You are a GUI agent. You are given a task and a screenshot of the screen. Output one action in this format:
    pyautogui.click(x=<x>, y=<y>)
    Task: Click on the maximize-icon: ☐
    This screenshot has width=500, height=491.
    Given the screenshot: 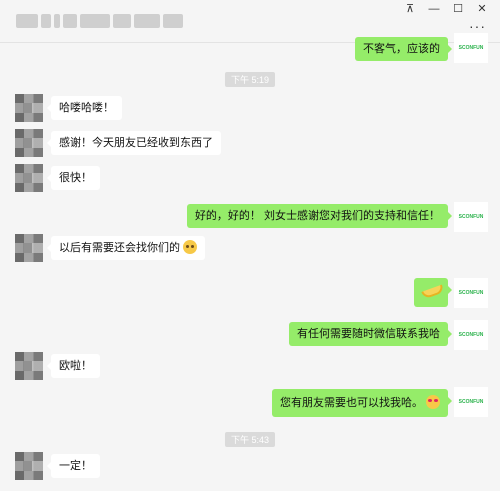 What is the action you would take?
    pyautogui.click(x=458, y=9)
    